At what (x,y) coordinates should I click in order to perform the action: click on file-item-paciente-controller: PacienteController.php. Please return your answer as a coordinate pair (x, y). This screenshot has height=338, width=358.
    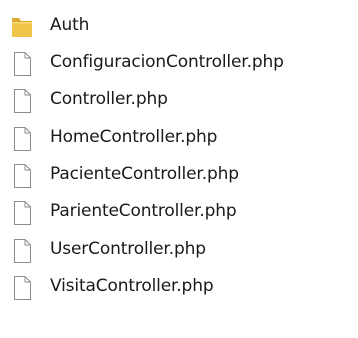
    Looking at the image, I should click on (179, 175).